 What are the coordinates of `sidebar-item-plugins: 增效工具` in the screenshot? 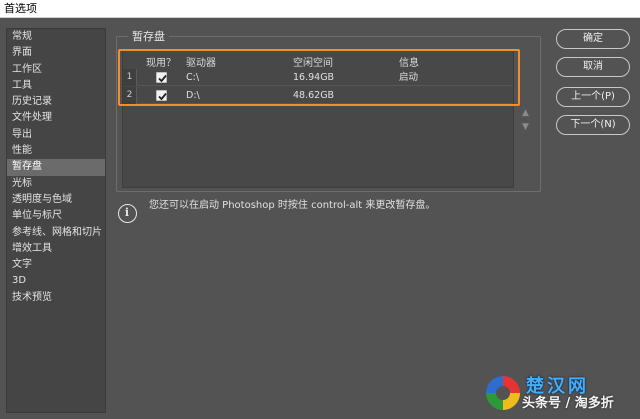 It's located at (56, 249).